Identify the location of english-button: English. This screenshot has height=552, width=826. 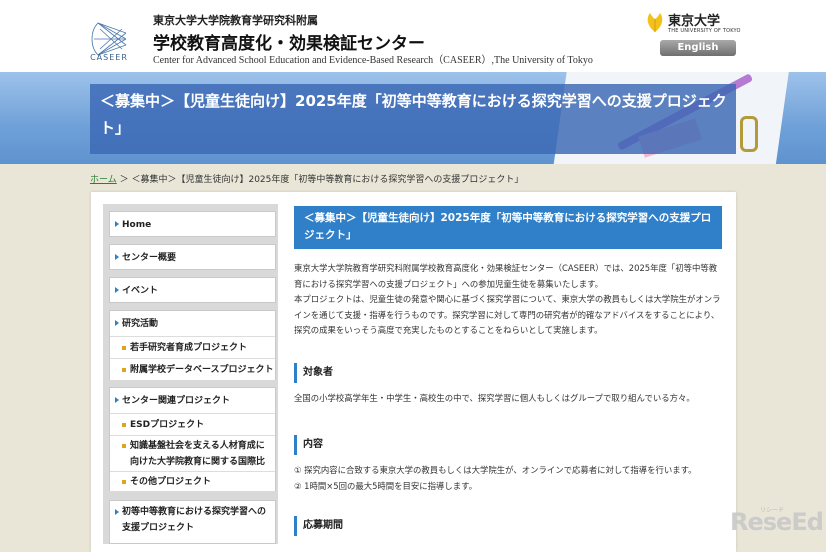
(698, 48).